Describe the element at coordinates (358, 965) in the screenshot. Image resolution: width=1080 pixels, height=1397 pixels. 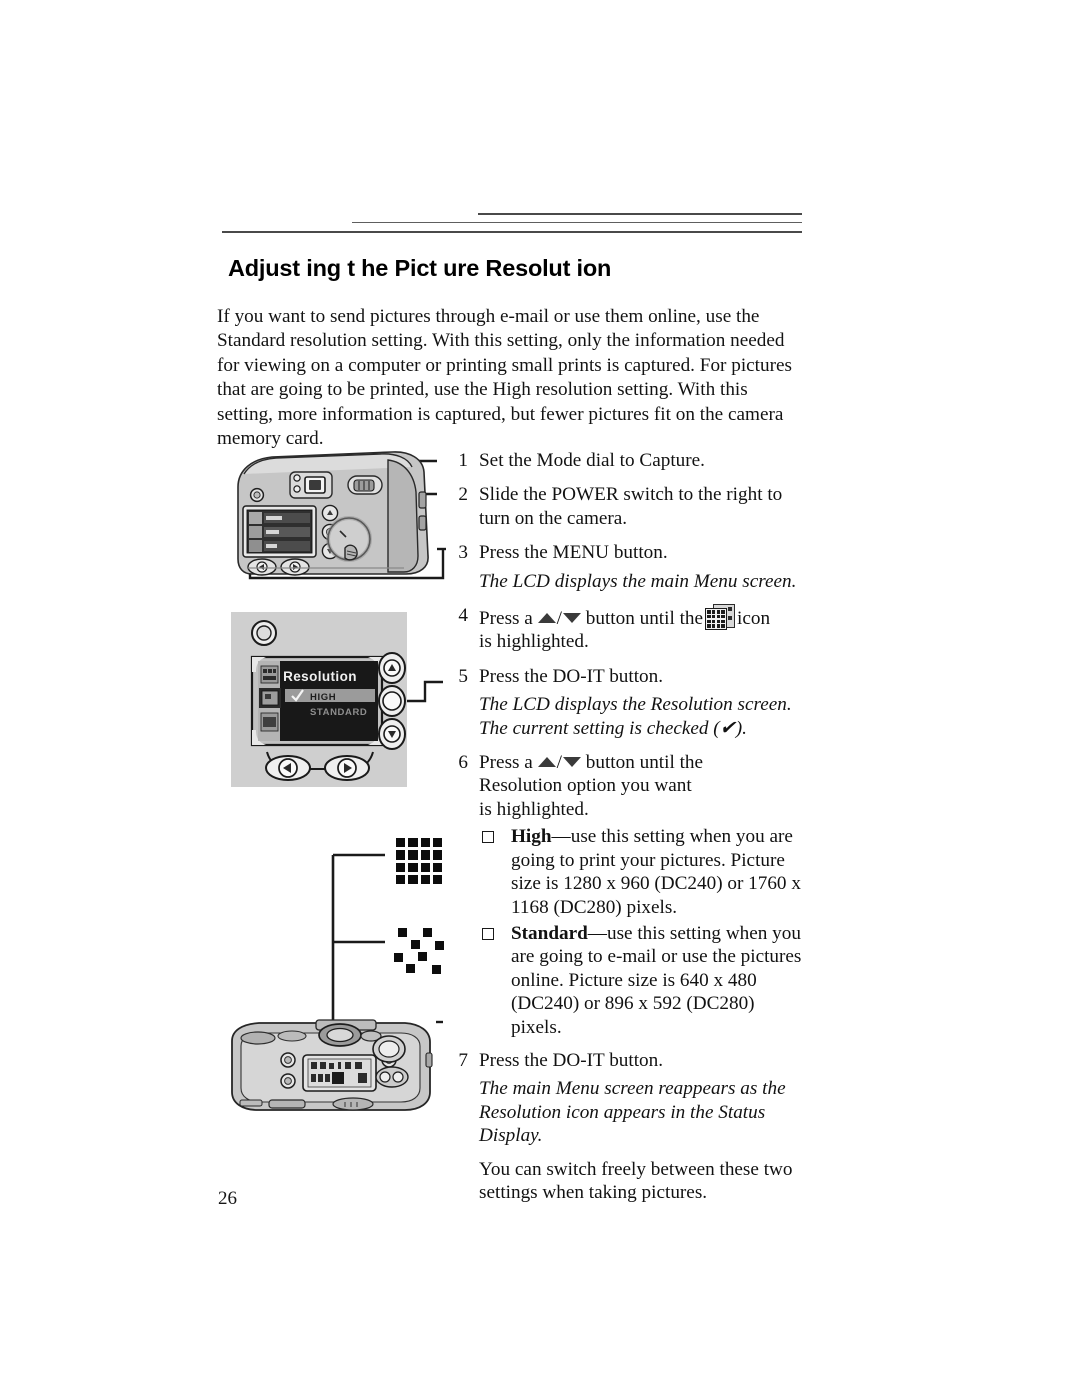
I see `leader-lines-patterns` at that location.